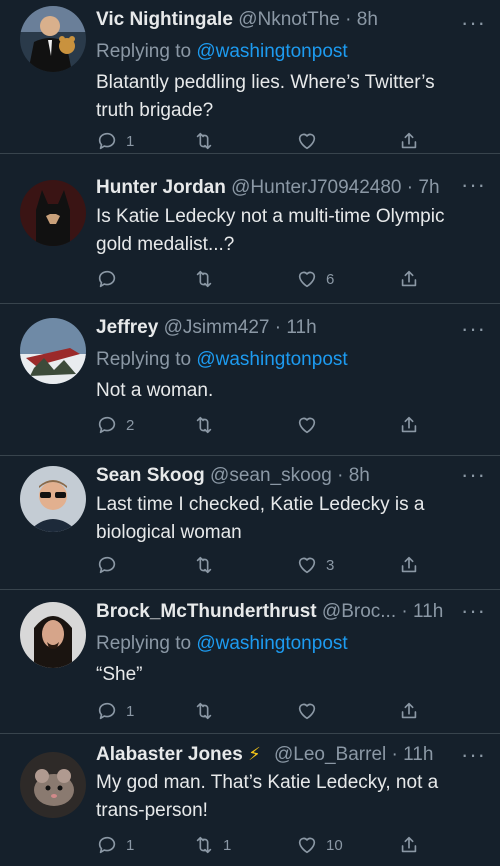  I want to click on avatar-man-with-teddy-bear-icon, so click(53, 39).